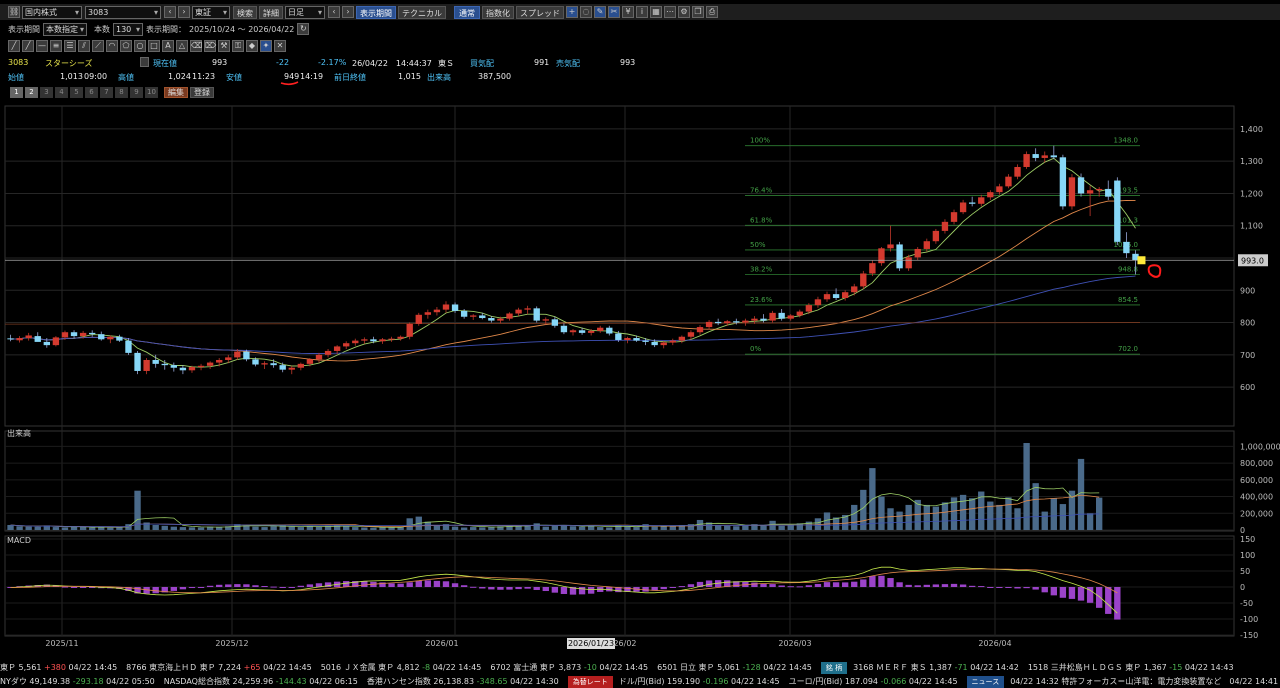  Describe the element at coordinates (168, 46) in the screenshot. I see `text-icon: A` at that location.